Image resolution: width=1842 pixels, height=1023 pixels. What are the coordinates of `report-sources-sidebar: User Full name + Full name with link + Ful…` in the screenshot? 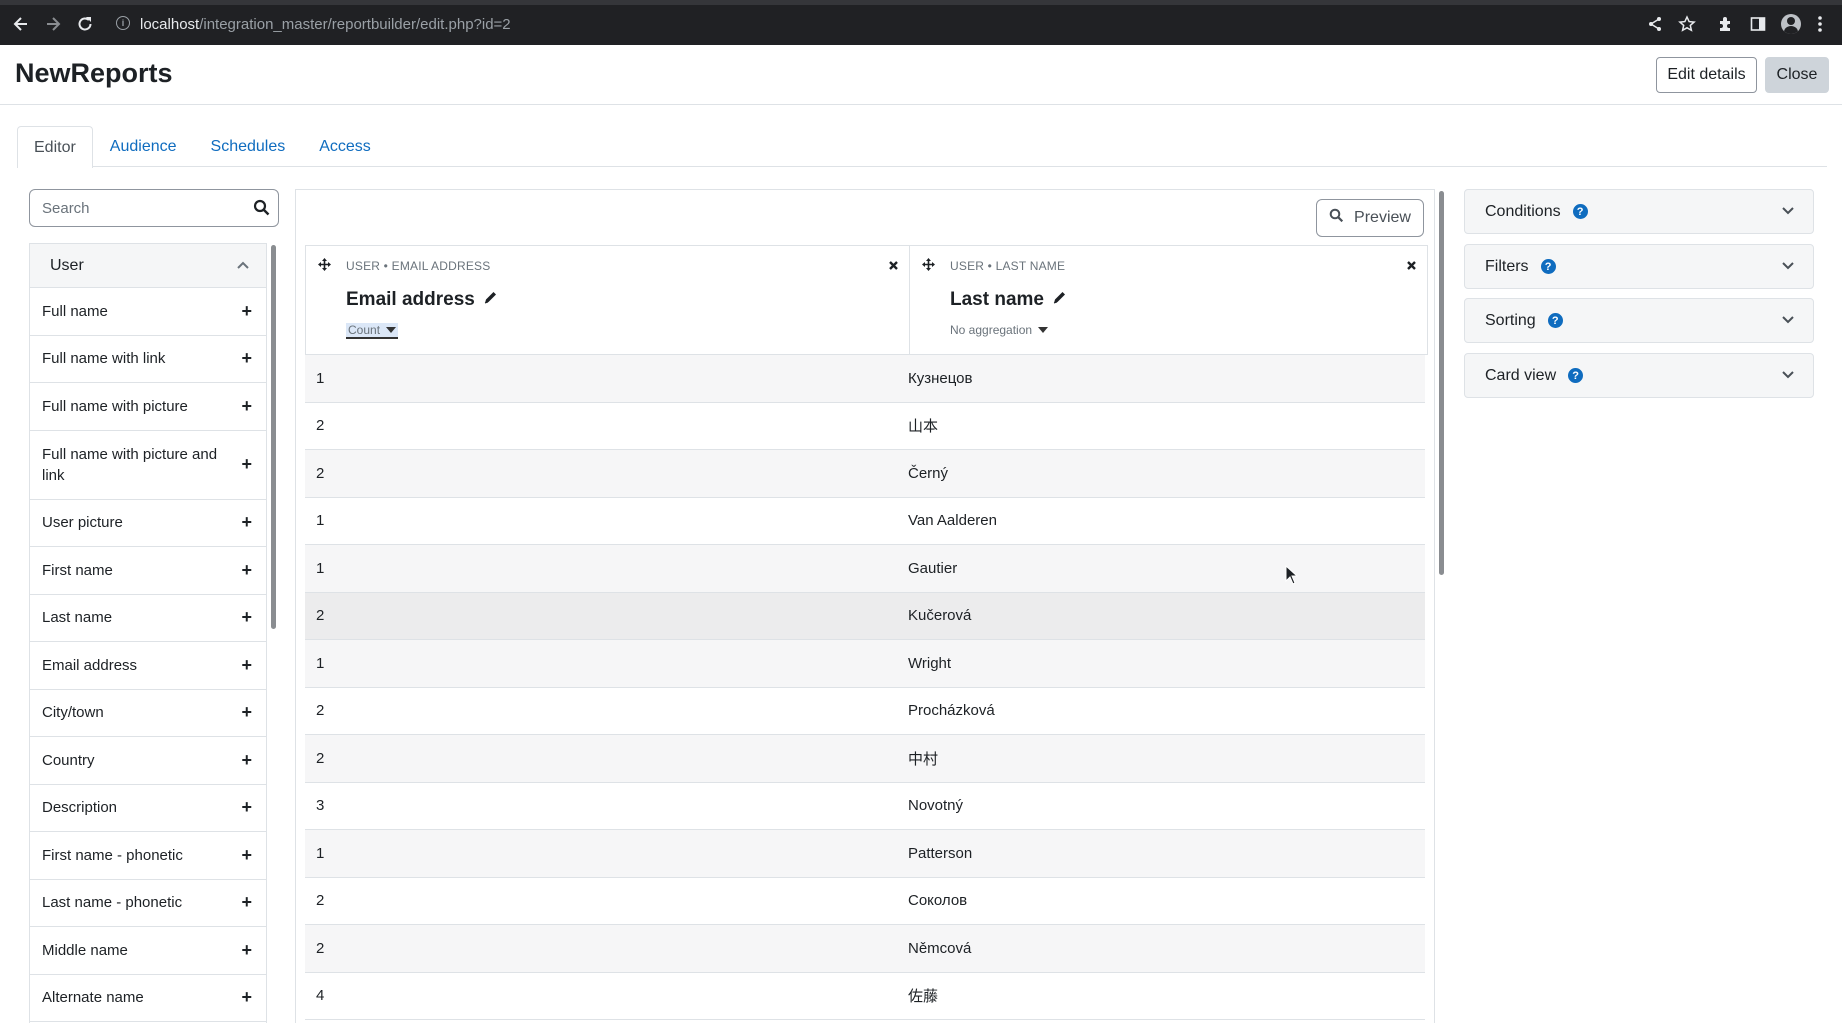 It's located at (148, 633).